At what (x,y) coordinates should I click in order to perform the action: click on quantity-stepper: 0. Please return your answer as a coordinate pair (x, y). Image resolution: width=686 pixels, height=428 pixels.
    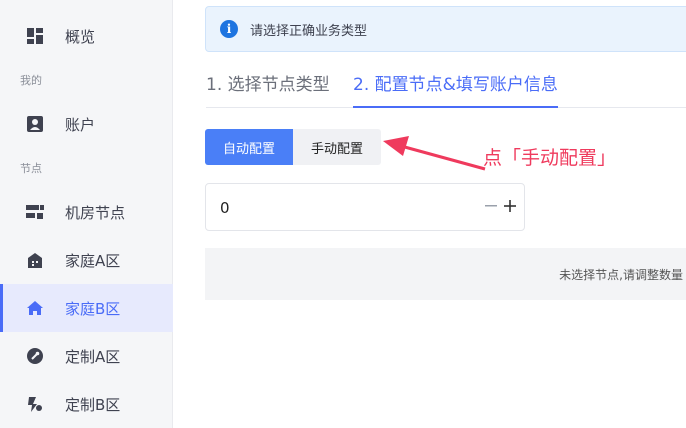
    Looking at the image, I should click on (365, 207).